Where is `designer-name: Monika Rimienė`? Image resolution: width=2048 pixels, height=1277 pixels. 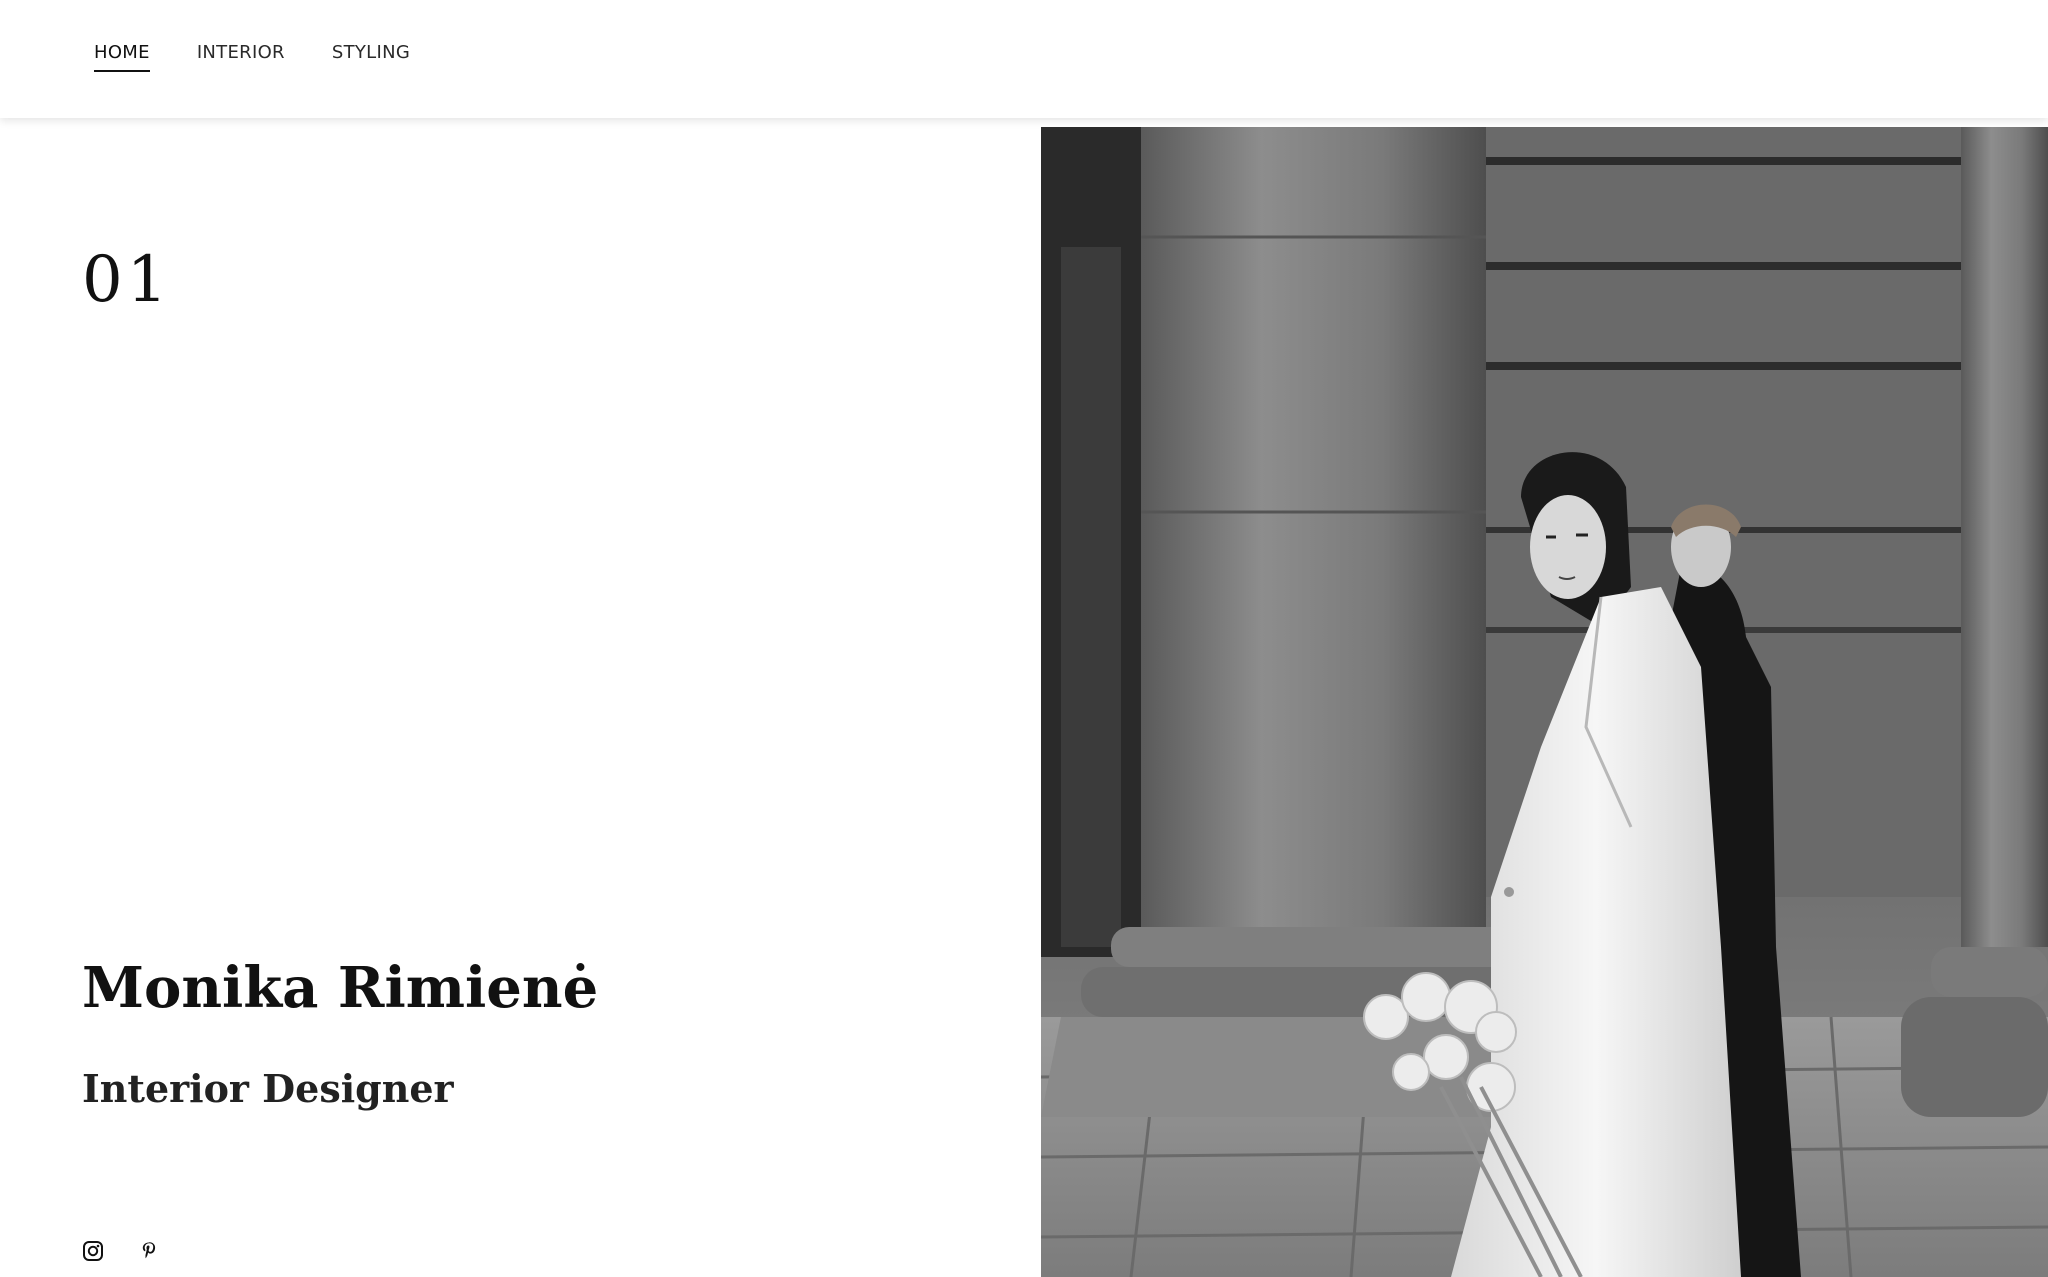 designer-name: Monika Rimienė is located at coordinates (340, 988).